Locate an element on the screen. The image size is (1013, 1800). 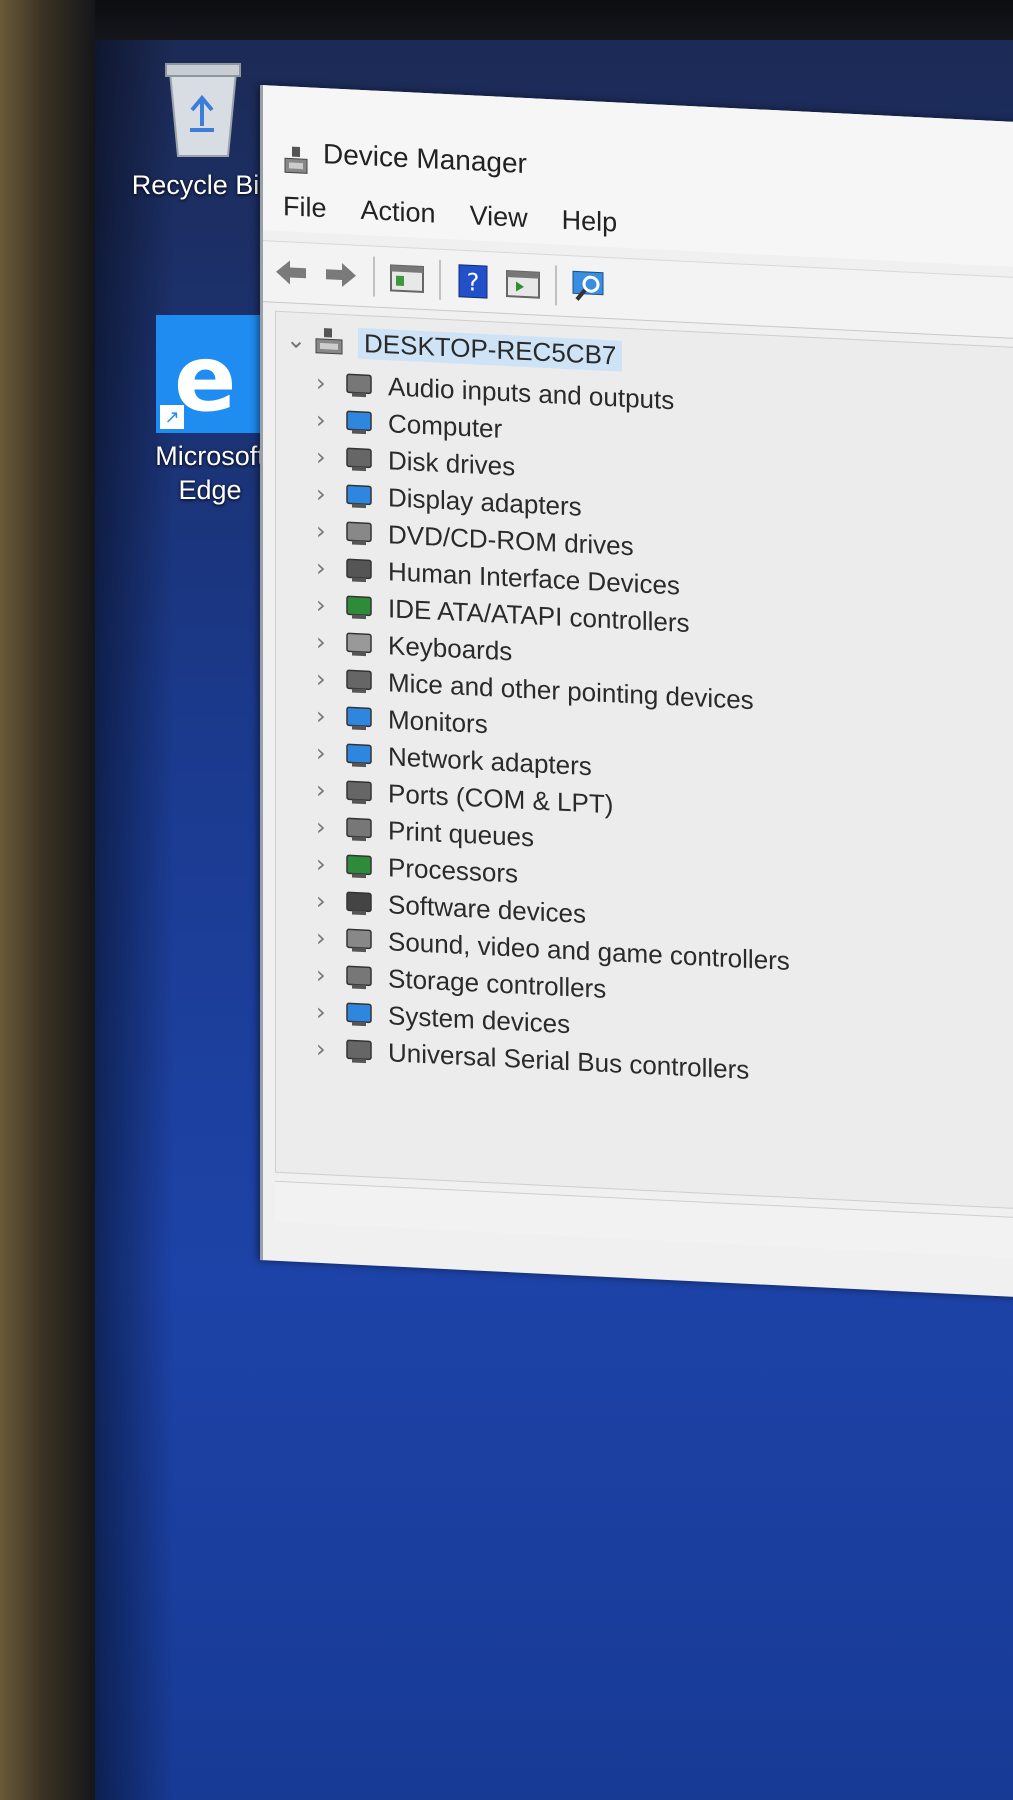
processor-icon is located at coordinates (359, 865).